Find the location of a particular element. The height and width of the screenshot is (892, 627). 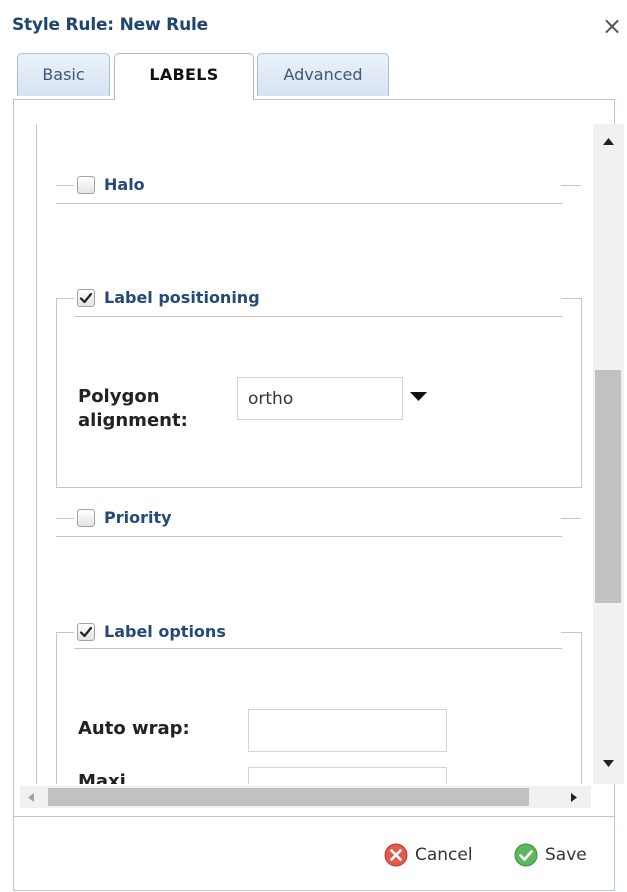

halo-underline is located at coordinates (309, 203).